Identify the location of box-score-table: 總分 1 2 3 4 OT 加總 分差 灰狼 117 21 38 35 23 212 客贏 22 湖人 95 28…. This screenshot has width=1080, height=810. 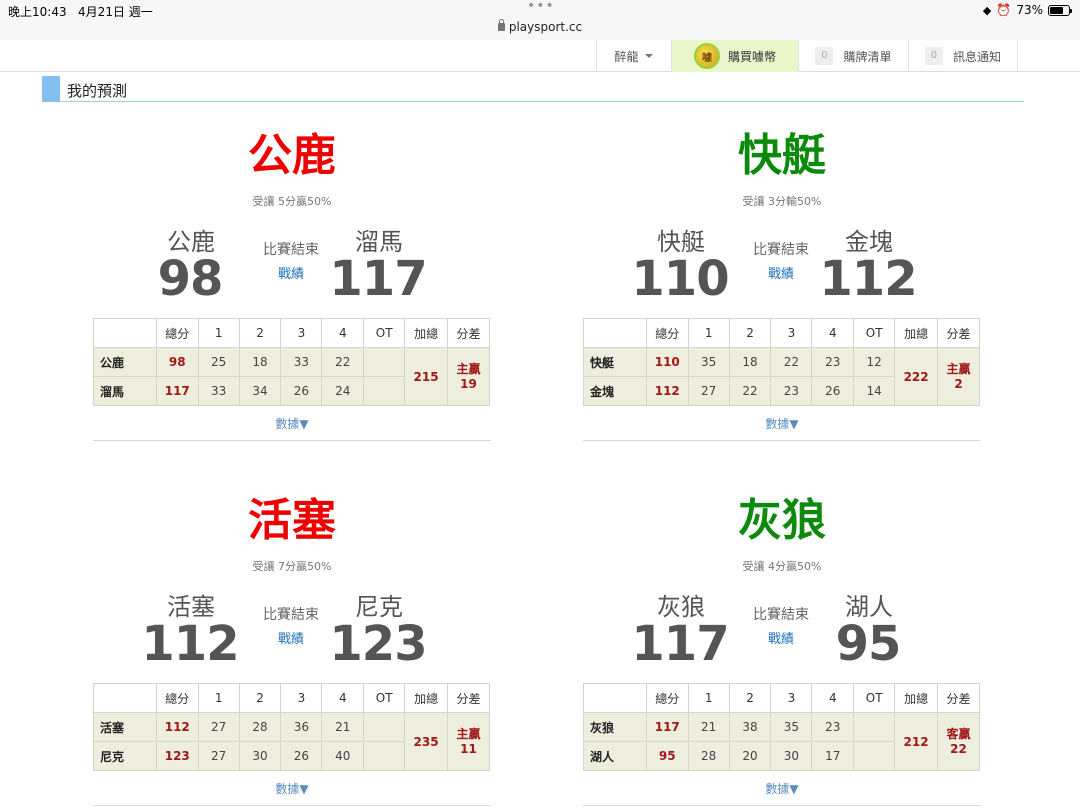
(781, 727).